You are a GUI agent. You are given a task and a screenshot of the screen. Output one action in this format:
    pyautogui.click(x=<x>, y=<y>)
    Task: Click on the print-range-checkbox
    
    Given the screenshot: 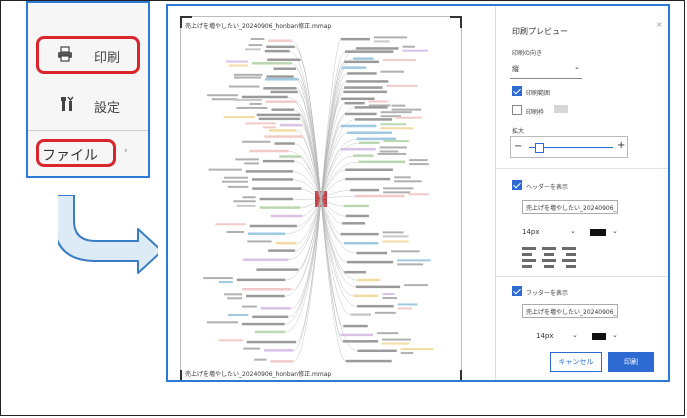 What is the action you would take?
    pyautogui.click(x=517, y=91)
    